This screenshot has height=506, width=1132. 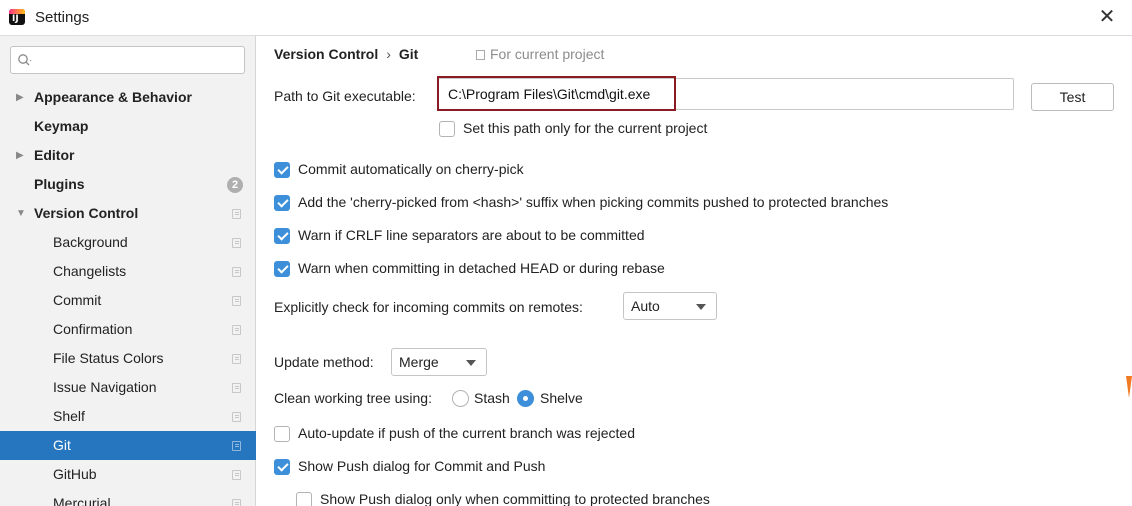 What do you see at coordinates (90, 271) in the screenshot?
I see `sidebar-item-label: Changelists` at bounding box center [90, 271].